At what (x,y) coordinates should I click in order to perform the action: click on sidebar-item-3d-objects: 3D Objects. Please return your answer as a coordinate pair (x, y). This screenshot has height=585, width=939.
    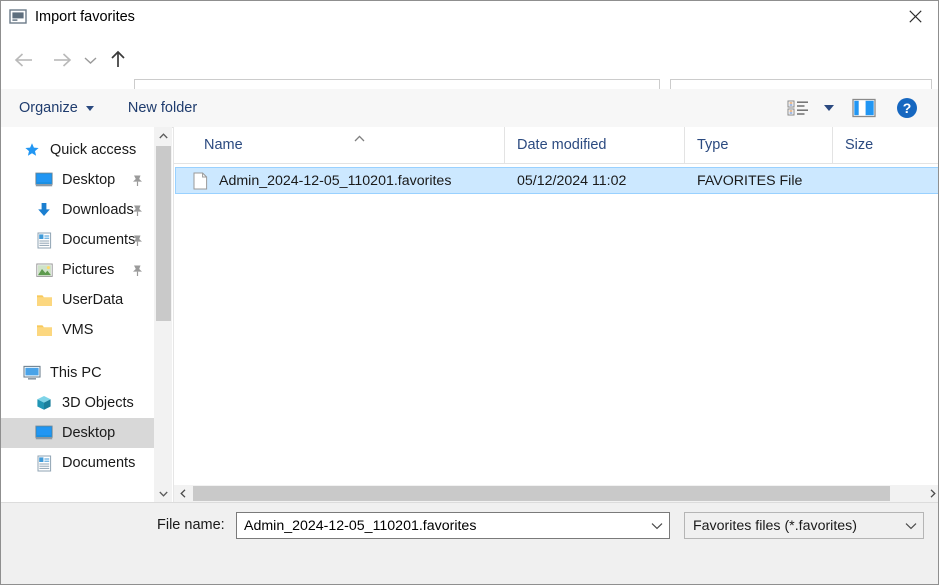
    Looking at the image, I should click on (86, 403).